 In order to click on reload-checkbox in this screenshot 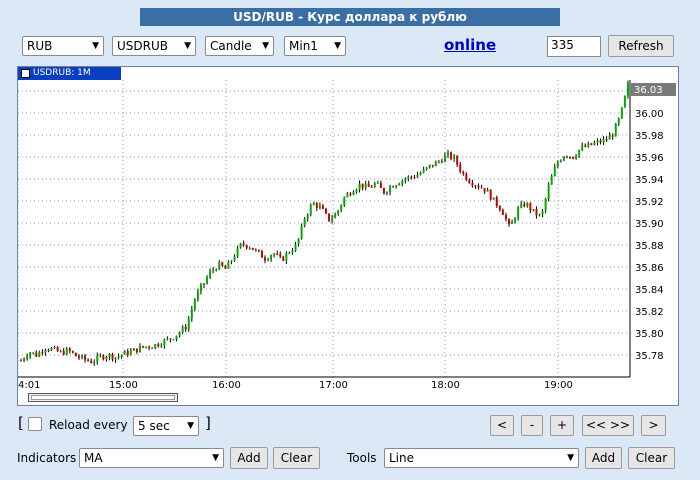, I will do `click(35, 424)`.